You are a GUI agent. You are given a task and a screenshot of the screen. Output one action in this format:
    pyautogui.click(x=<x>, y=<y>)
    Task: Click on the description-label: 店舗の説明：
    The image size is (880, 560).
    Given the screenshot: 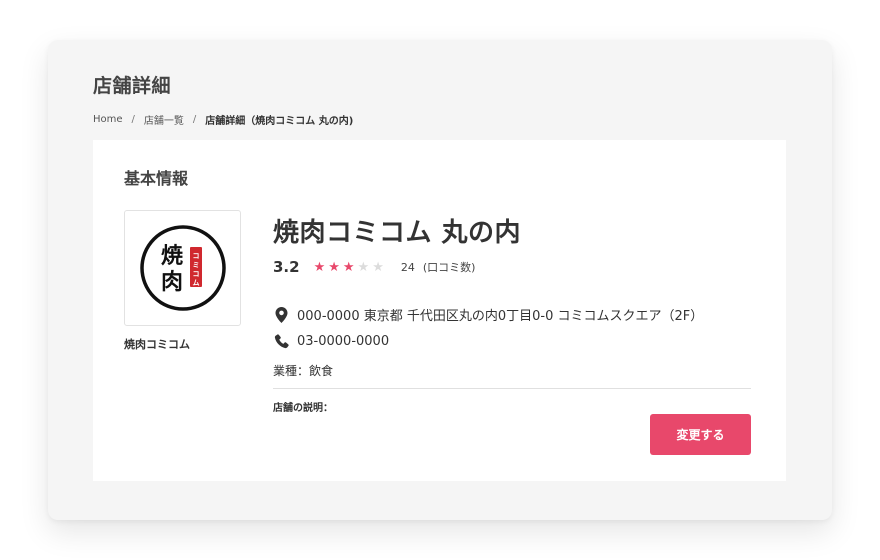 What is the action you would take?
    pyautogui.click(x=303, y=408)
    